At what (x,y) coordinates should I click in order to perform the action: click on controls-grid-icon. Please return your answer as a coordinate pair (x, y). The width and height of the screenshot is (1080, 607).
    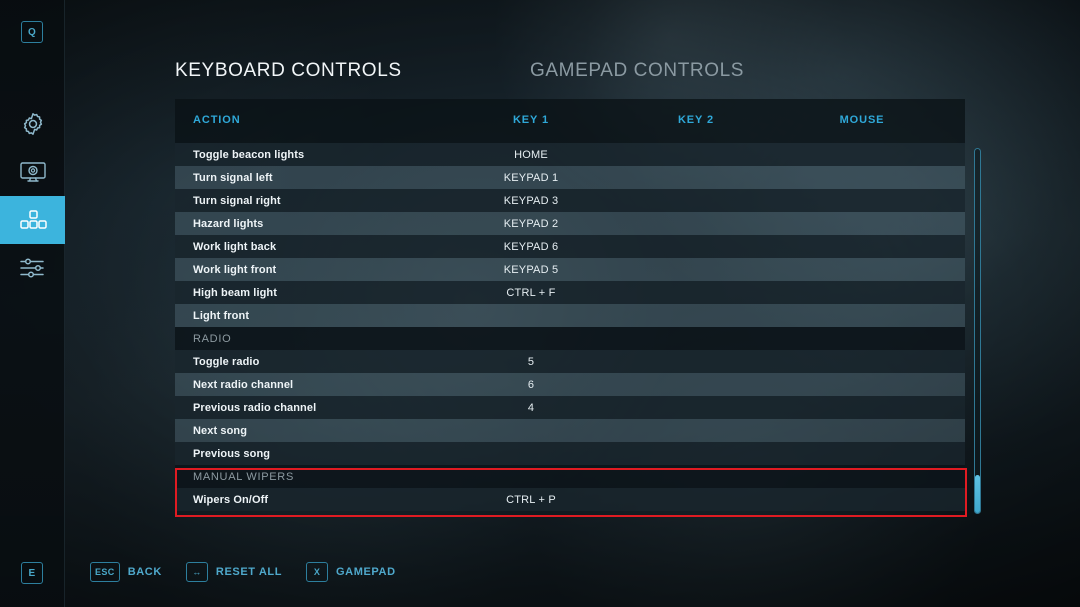
    Looking at the image, I should click on (33, 220).